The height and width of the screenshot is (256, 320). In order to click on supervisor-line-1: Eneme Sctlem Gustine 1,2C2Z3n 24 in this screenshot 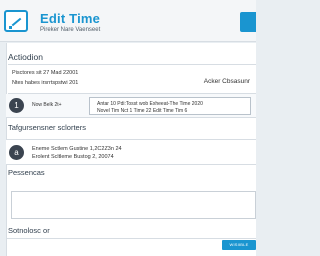, I will do `click(77, 149)`.